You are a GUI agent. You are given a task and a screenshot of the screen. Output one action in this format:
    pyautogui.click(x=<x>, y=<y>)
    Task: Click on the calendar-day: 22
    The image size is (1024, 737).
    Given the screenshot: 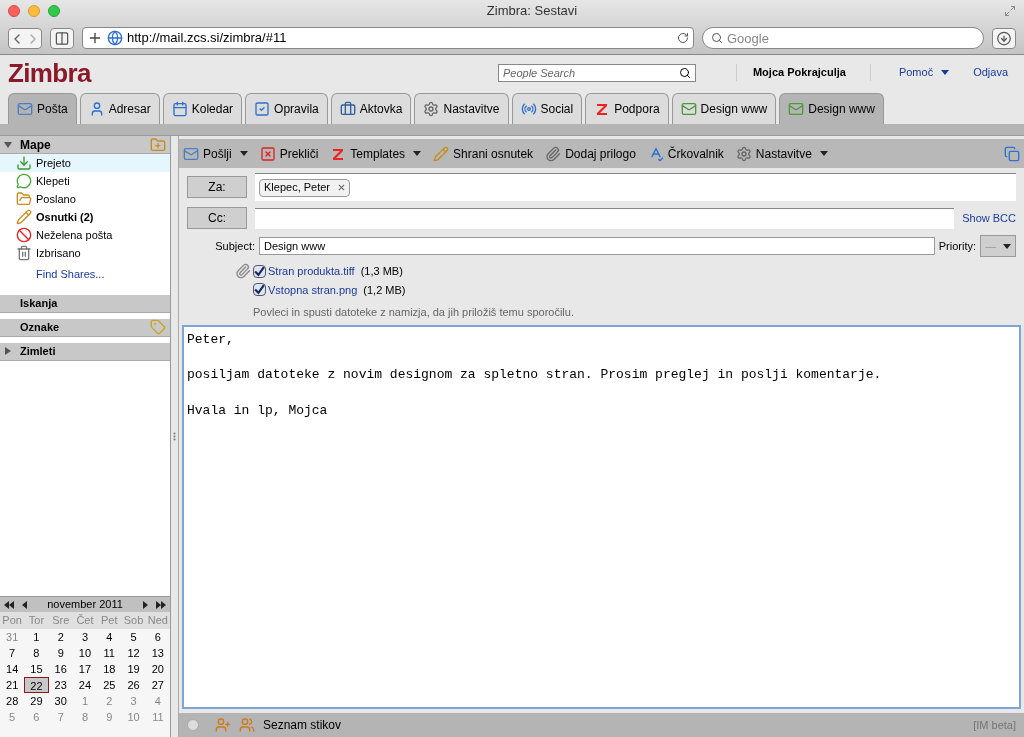 What is the action you would take?
    pyautogui.click(x=36, y=684)
    